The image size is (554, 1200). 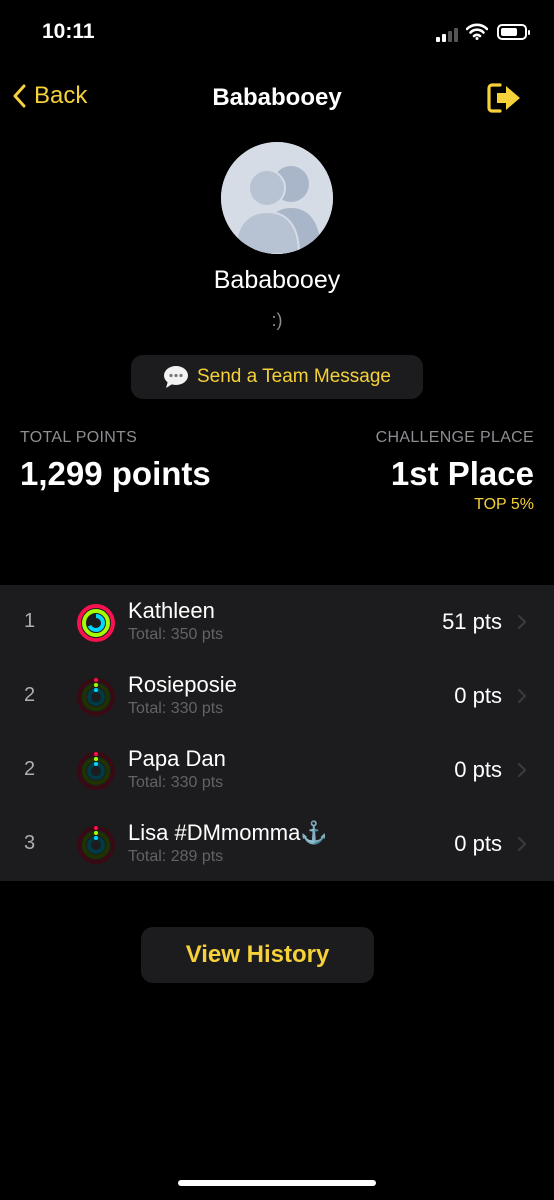 I want to click on navigation-bar: Back Bababooey, so click(x=277, y=98).